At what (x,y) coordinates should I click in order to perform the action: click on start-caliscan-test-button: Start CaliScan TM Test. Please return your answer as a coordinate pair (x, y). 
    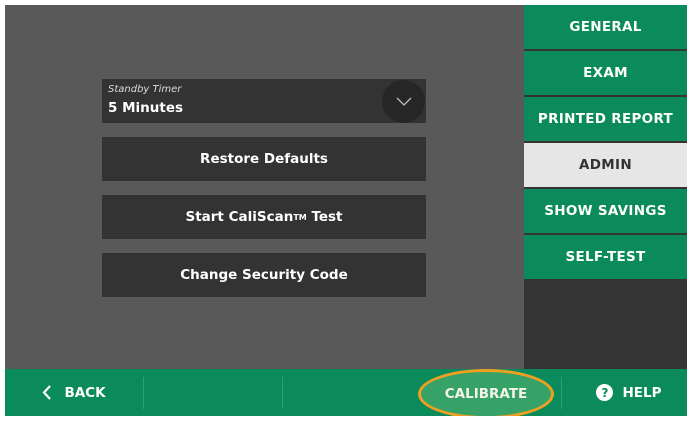
    Looking at the image, I should click on (264, 217).